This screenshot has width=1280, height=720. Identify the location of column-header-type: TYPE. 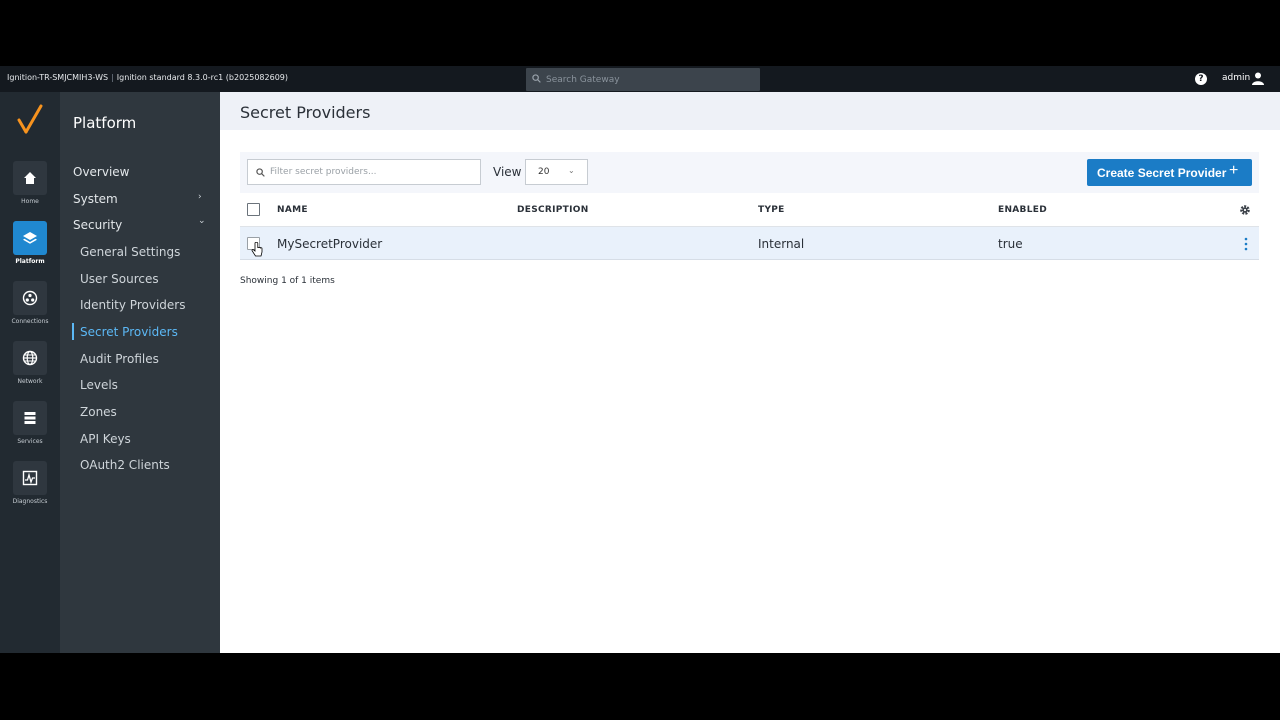
(771, 210).